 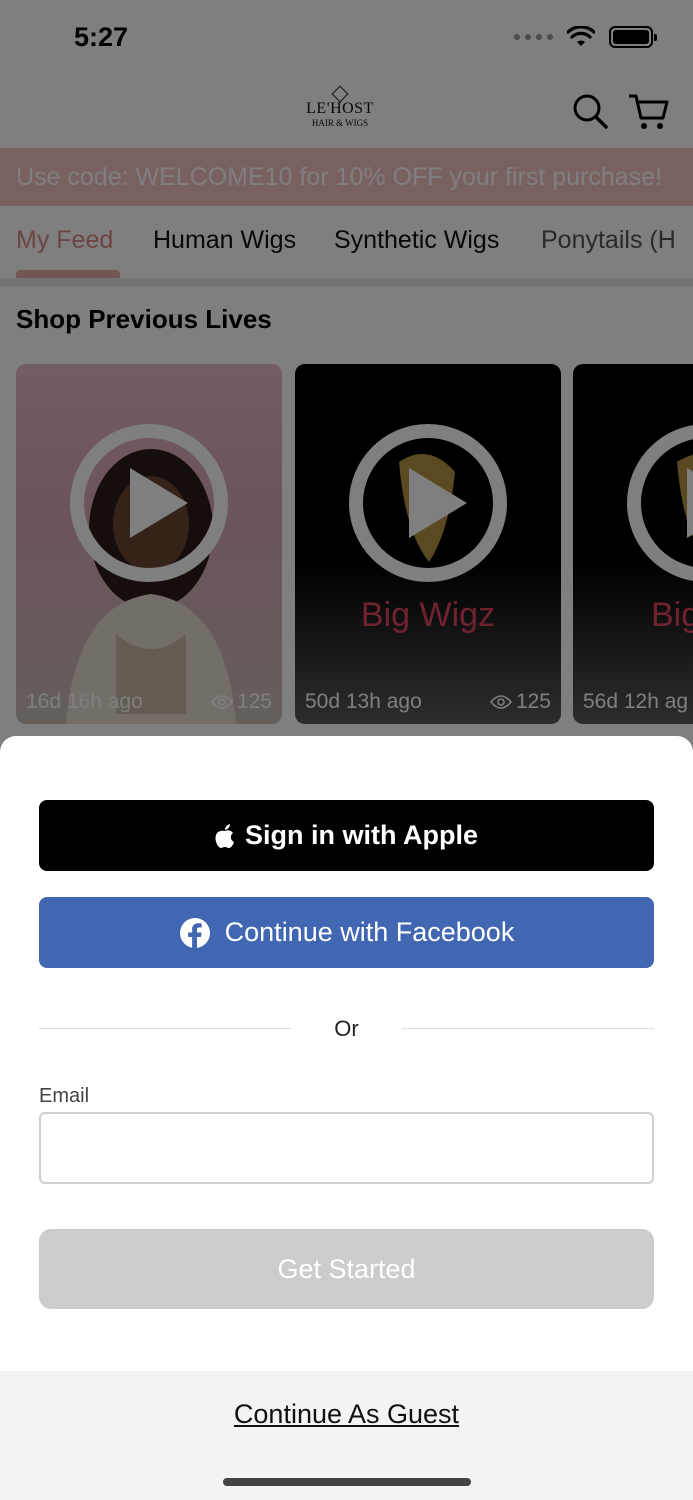 What do you see at coordinates (528, 1028) in the screenshot?
I see `divider-right` at bounding box center [528, 1028].